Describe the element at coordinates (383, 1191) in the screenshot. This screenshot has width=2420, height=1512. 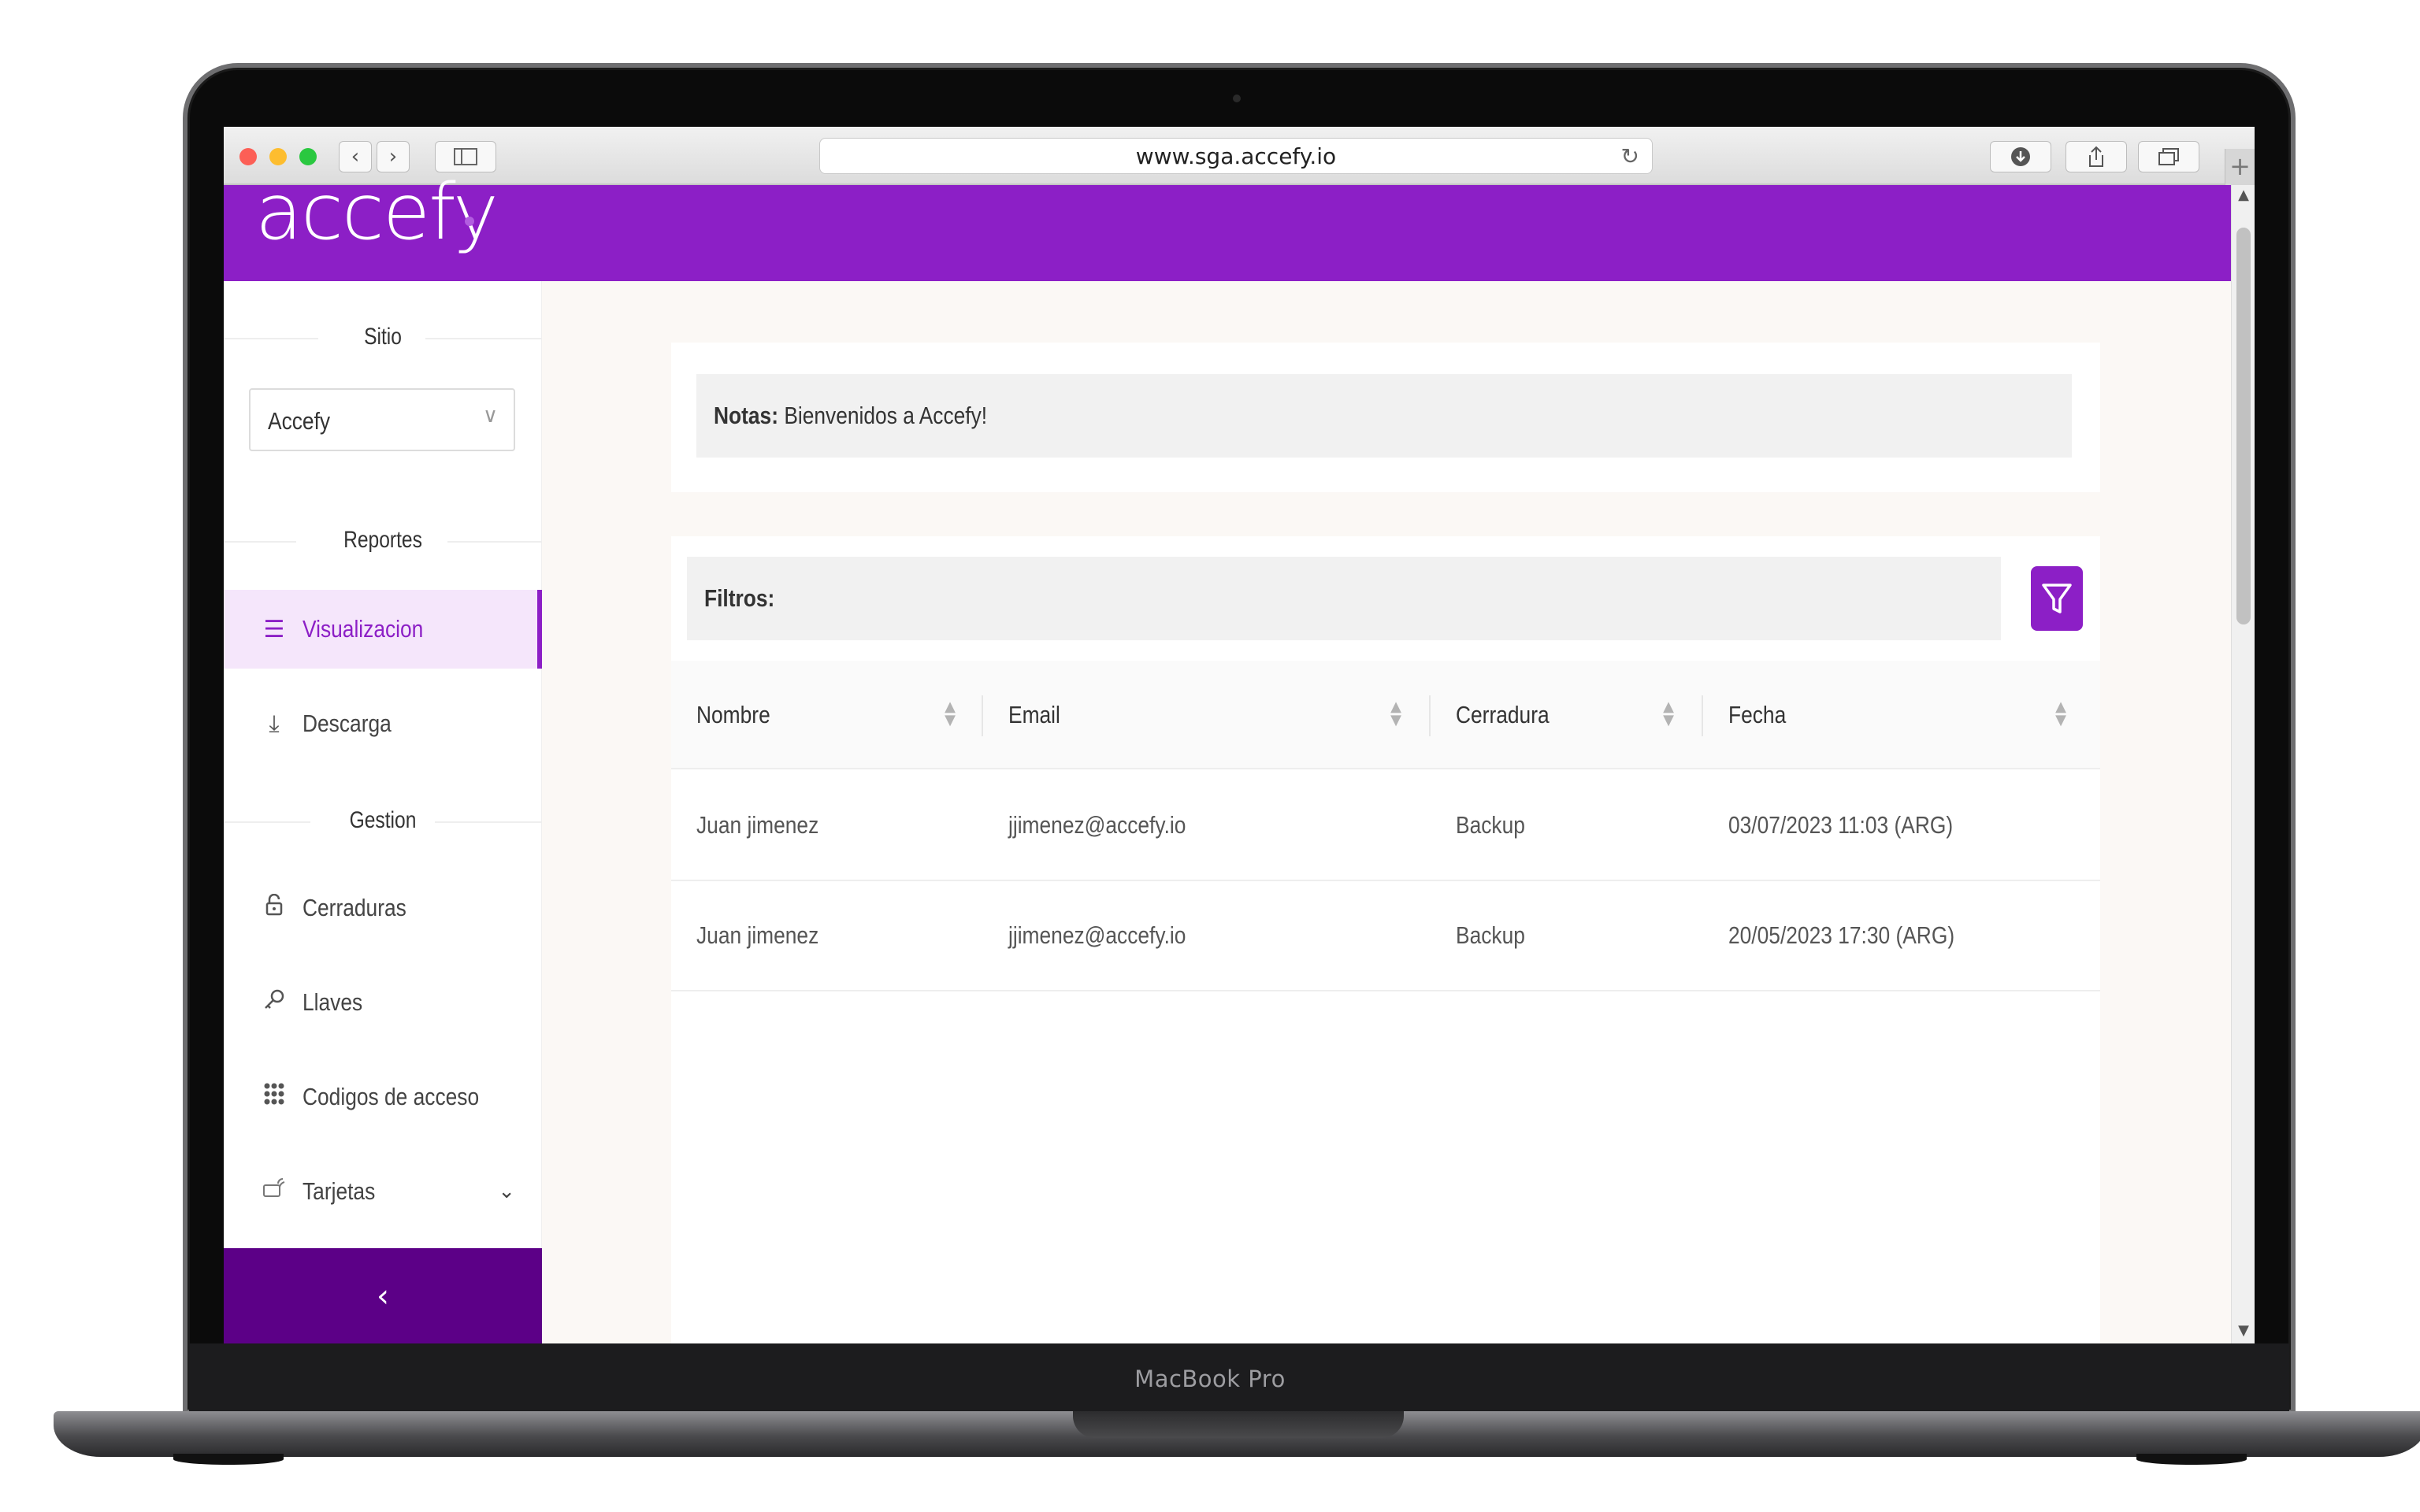
I see `sidebar-item-tarjetas: Tarjetas ⌄` at that location.